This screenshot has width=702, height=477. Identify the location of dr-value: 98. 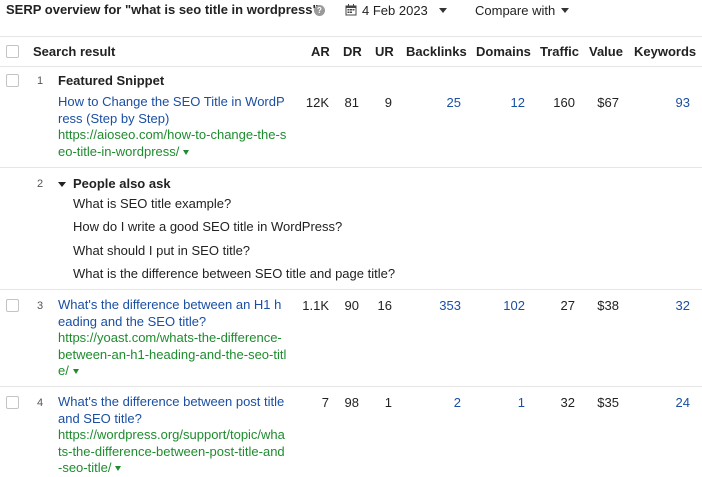
(351, 402).